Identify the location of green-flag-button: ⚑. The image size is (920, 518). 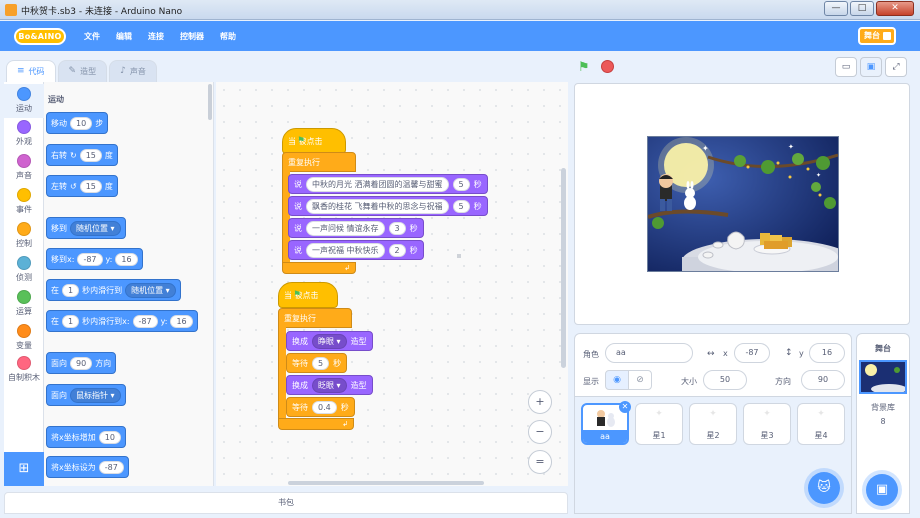
(584, 67).